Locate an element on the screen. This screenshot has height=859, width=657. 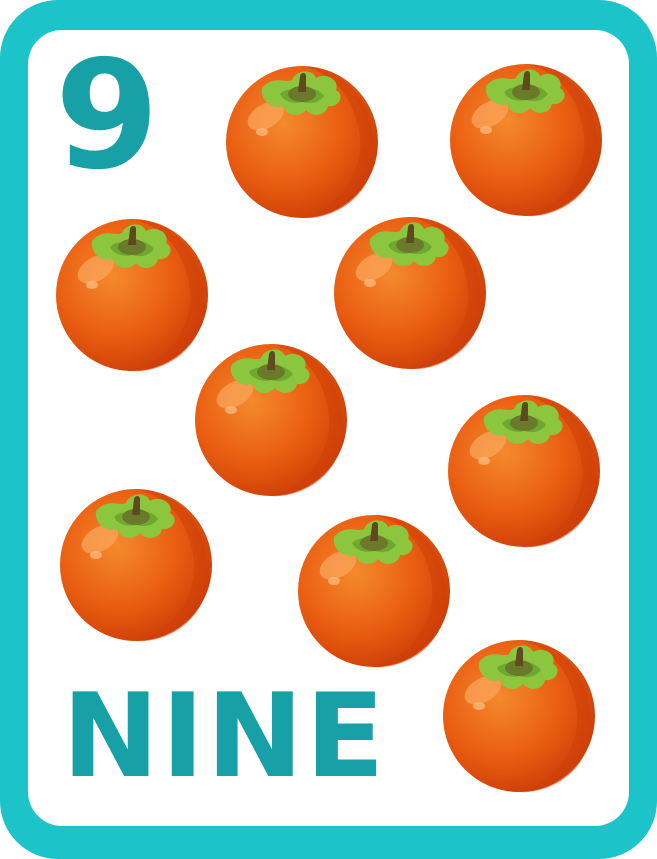
number-word: NINE is located at coordinates (224, 736).